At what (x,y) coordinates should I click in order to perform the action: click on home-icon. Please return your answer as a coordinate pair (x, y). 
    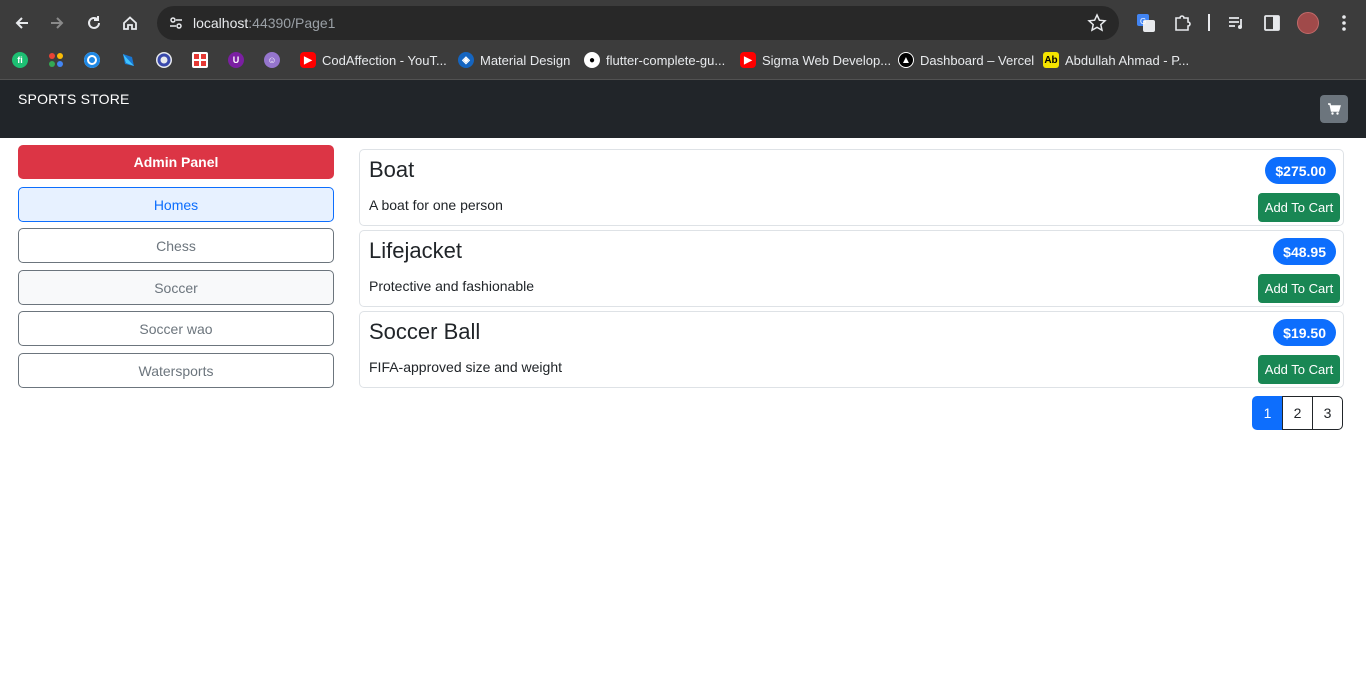
    Looking at the image, I should click on (130, 23).